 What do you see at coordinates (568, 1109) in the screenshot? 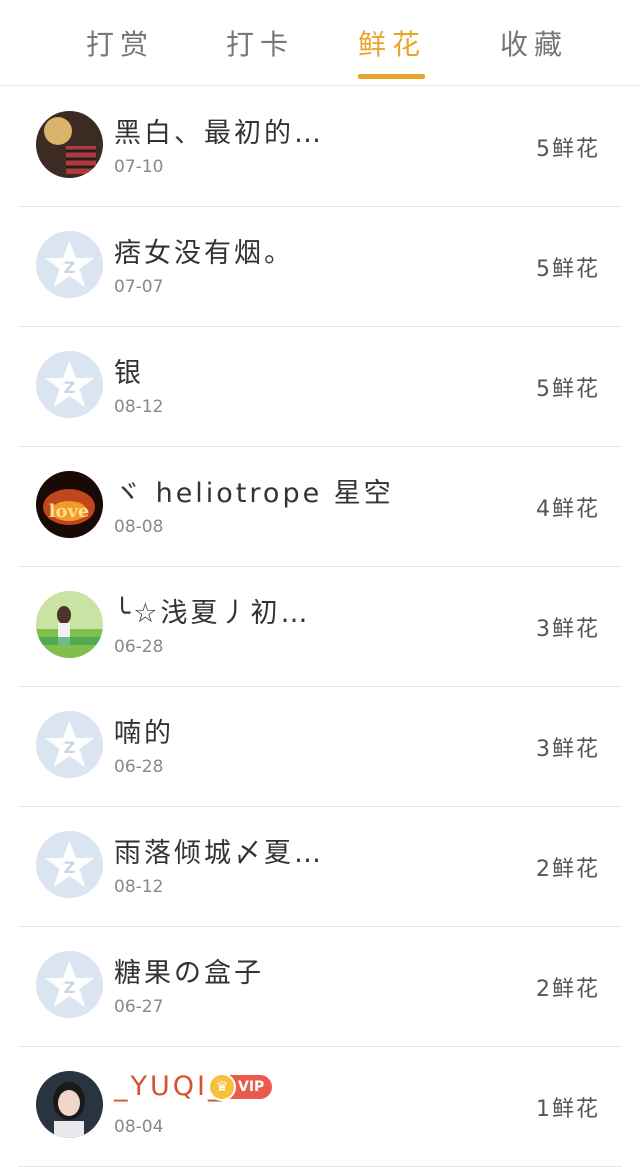
I see `flower-count: 1鲜花` at bounding box center [568, 1109].